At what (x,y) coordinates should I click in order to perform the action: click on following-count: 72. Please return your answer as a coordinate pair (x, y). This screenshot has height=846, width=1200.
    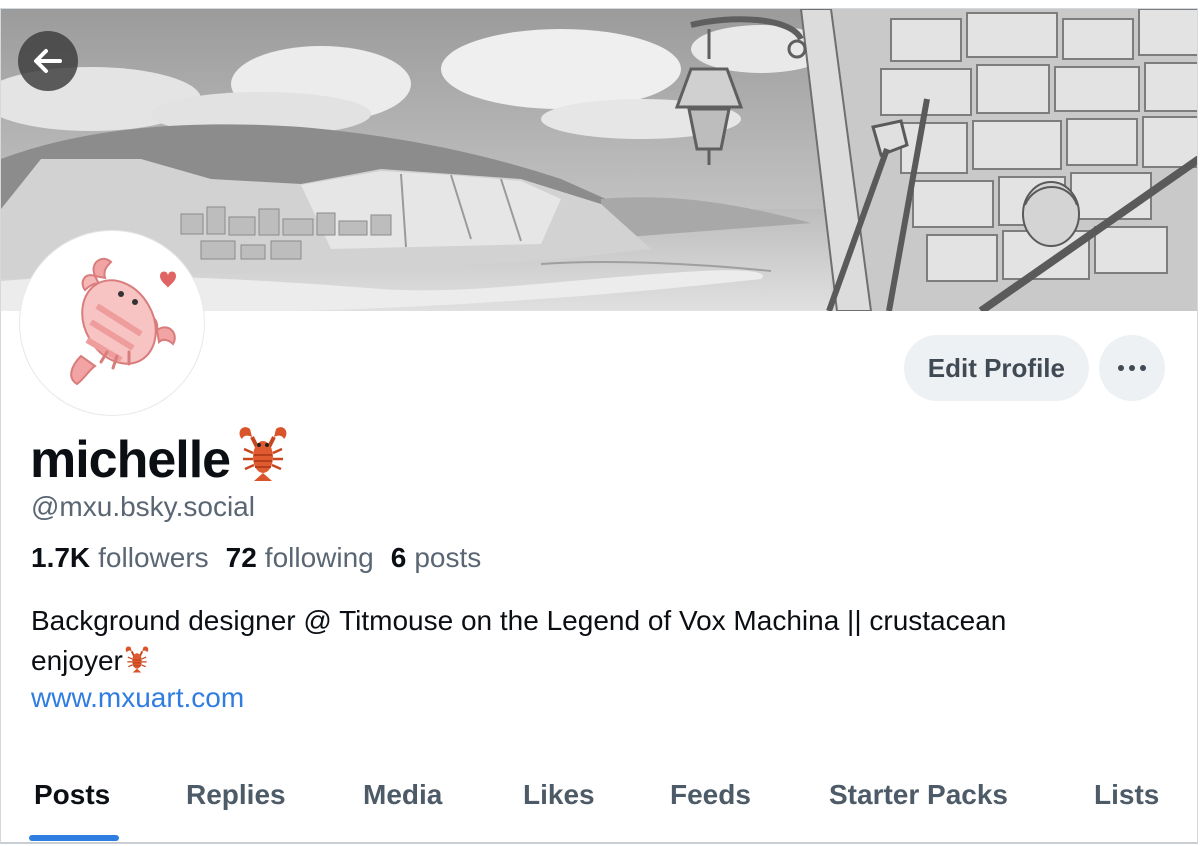
    Looking at the image, I should click on (241, 557).